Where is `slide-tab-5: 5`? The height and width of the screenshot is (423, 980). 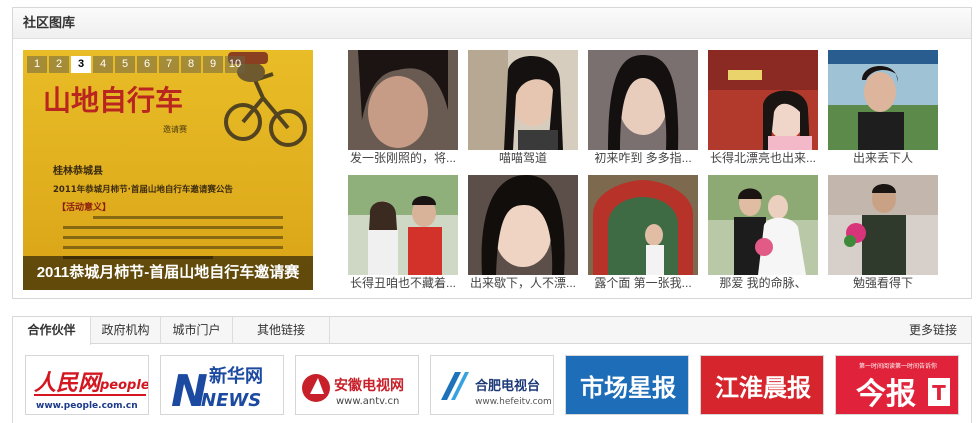
slide-tab-5: 5 is located at coordinates (125, 64).